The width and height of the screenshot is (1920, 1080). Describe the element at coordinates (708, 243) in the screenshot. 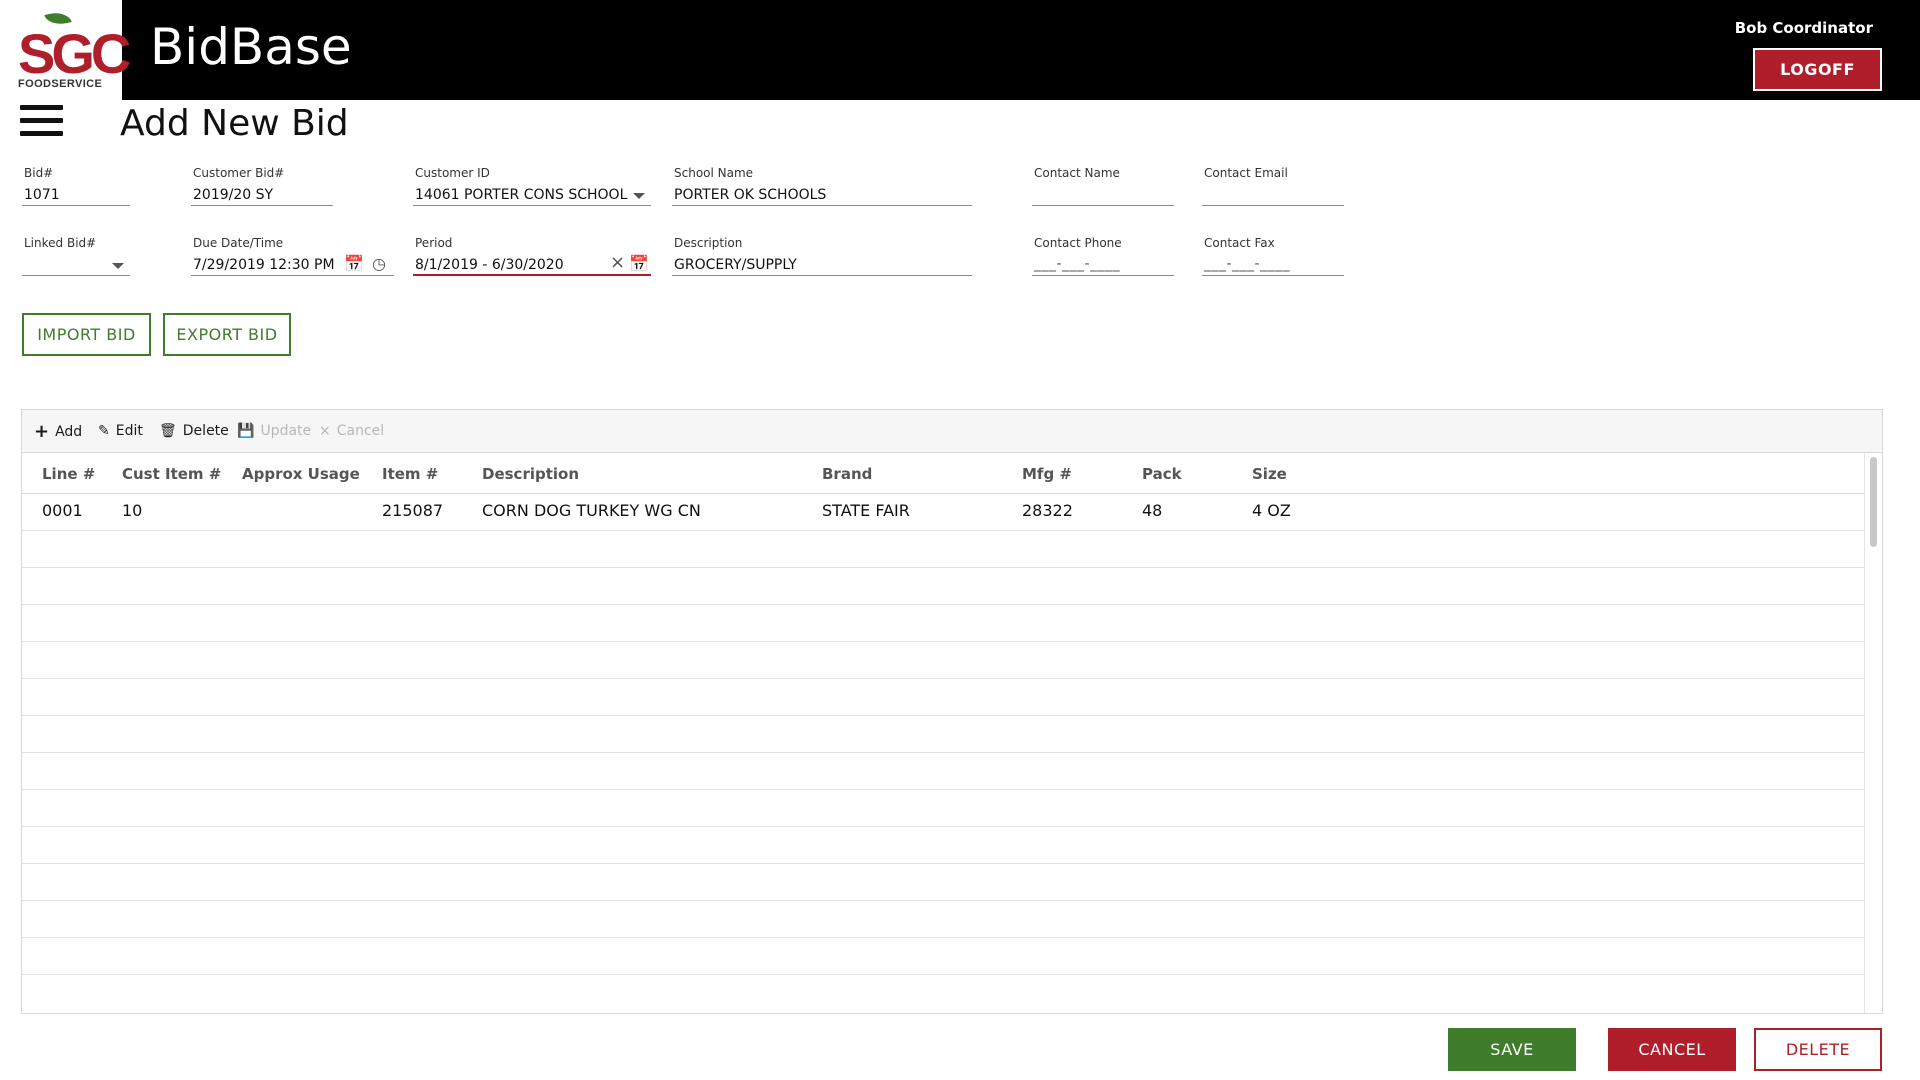

I see `description-label: Description` at that location.